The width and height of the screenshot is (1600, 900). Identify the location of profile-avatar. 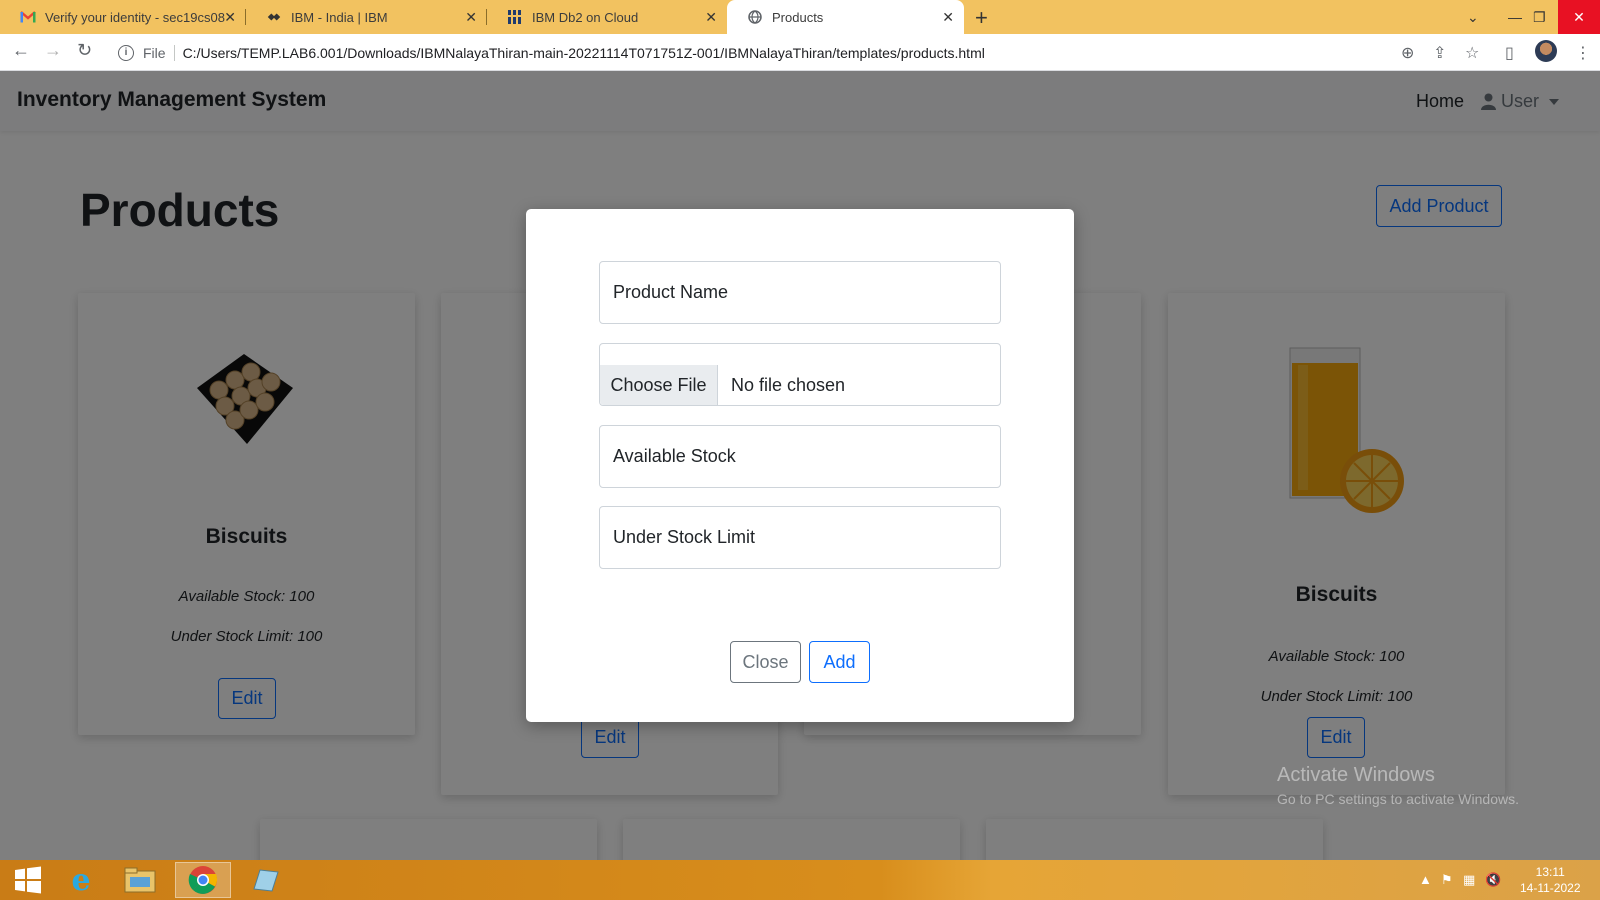
(1546, 51).